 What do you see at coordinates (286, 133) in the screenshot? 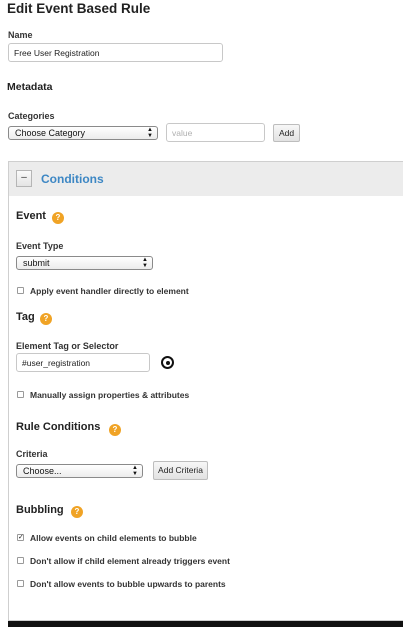
I see `add-category-button: Add` at bounding box center [286, 133].